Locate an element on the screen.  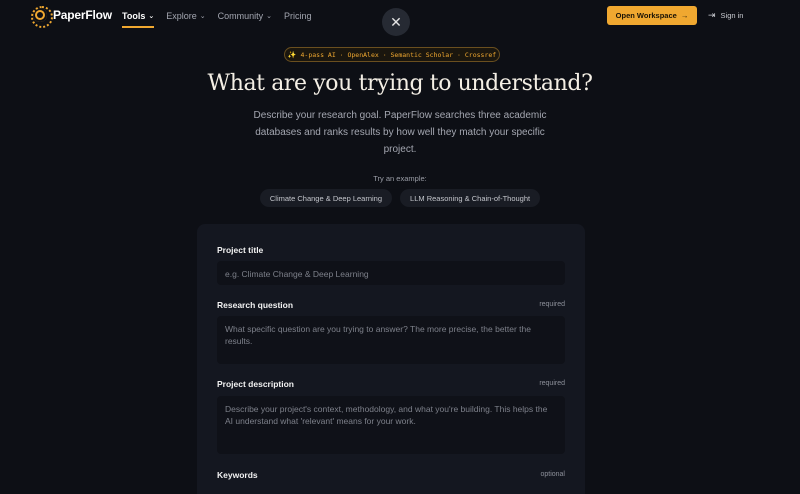
project-description-label: Project description is located at coordinates (255, 384).